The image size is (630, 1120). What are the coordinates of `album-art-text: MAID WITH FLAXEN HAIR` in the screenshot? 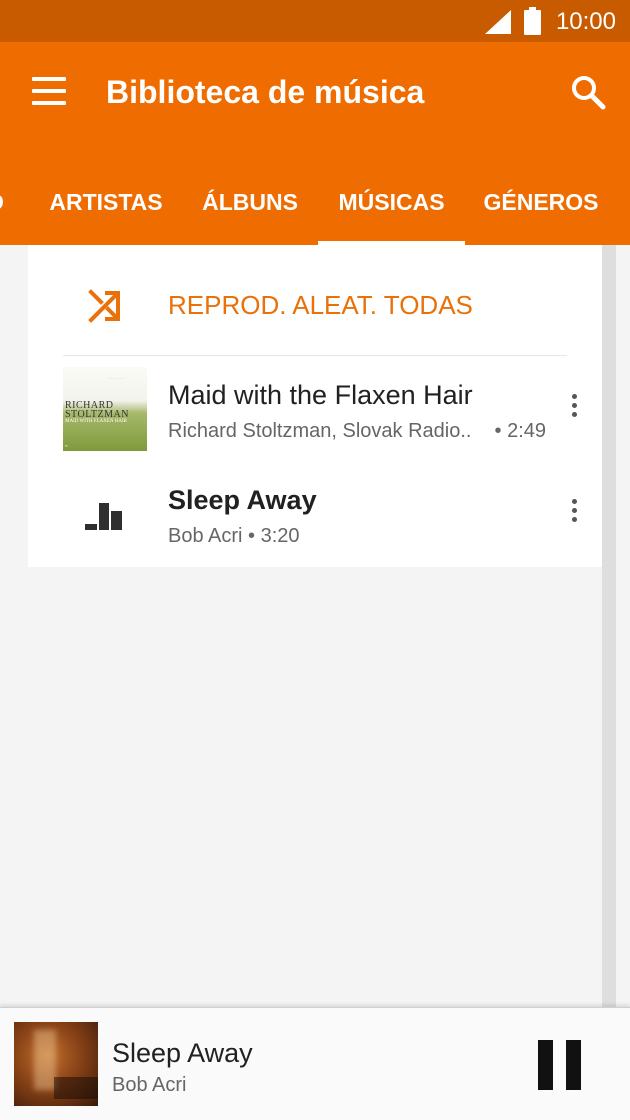 It's located at (96, 421).